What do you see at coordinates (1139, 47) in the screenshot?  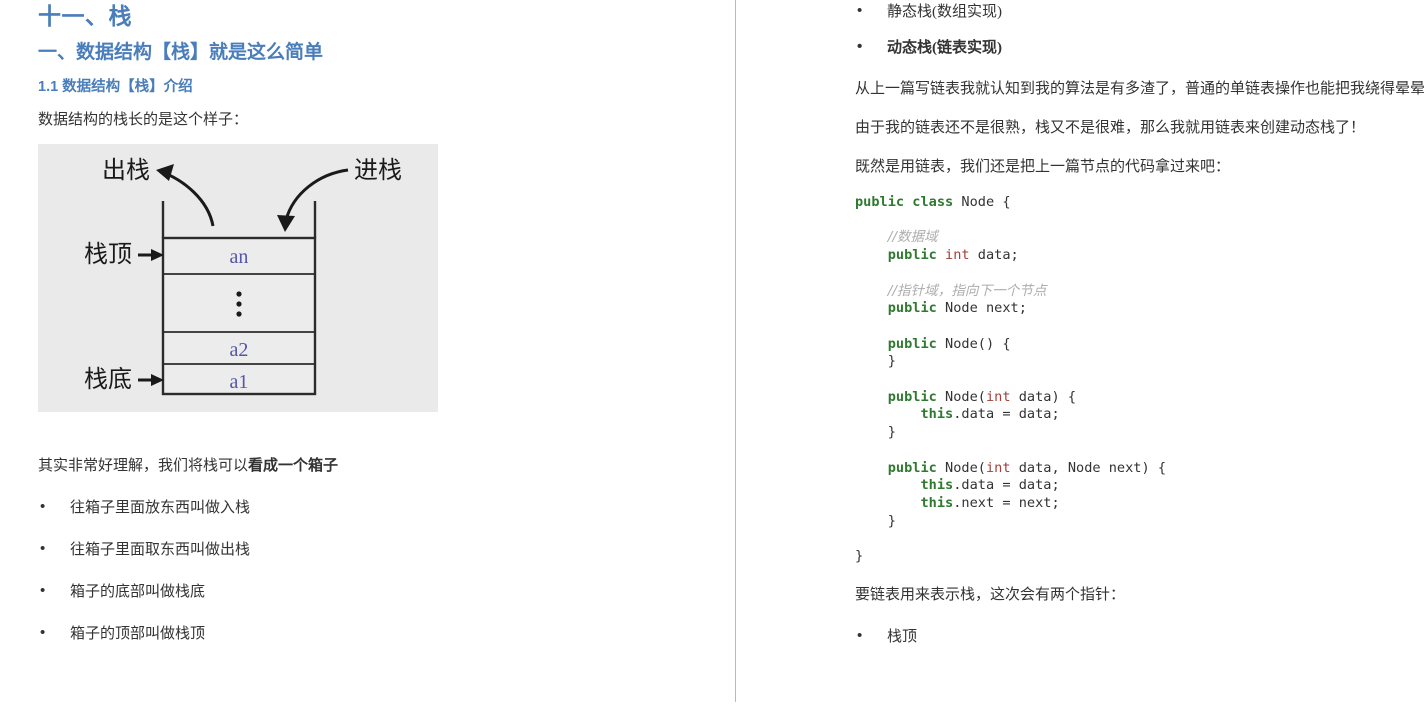 I see `list-item: 动态栈(链表实现)` at bounding box center [1139, 47].